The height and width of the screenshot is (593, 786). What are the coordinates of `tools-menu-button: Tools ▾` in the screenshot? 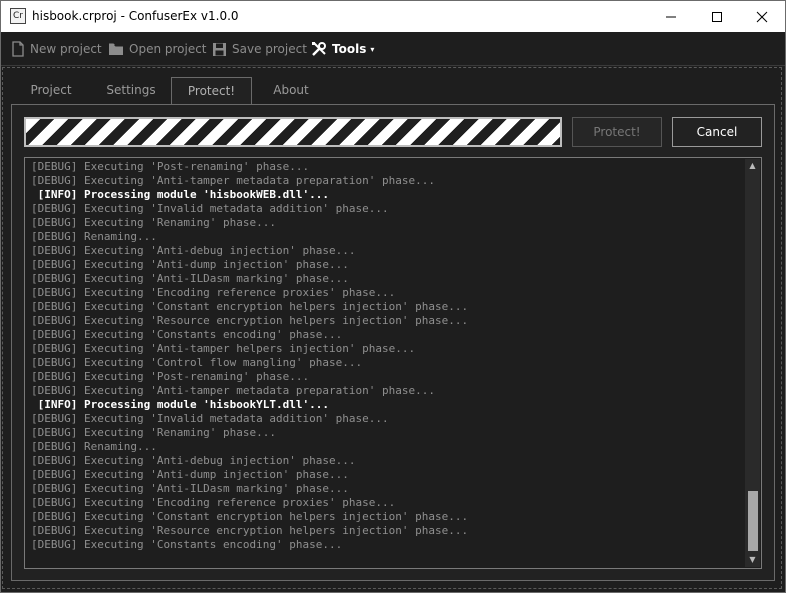 It's located at (342, 49).